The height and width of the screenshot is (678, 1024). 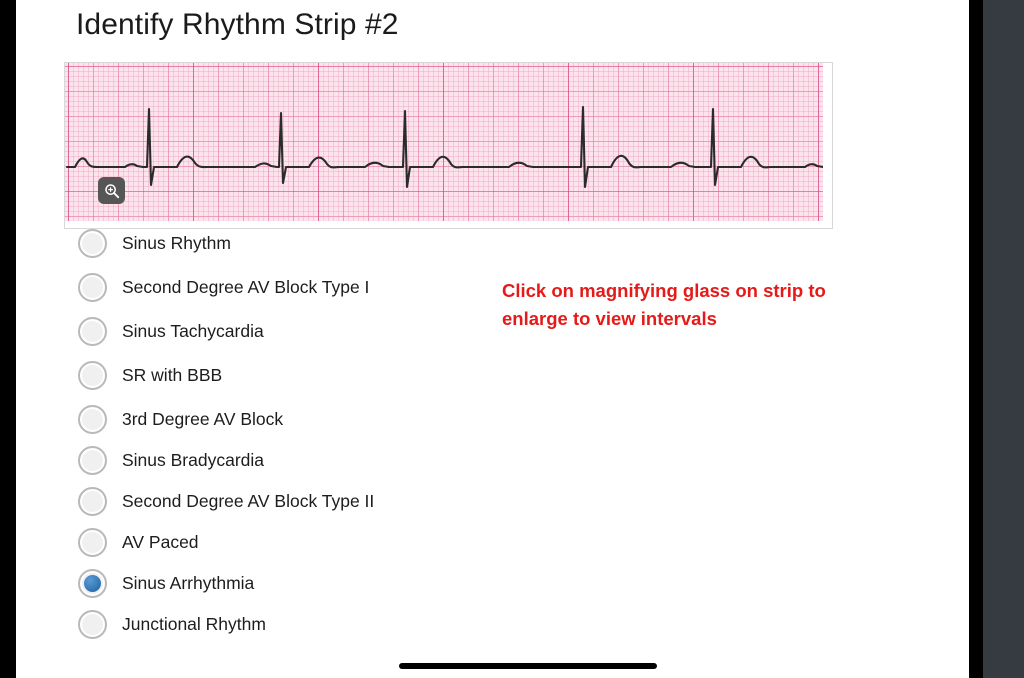 What do you see at coordinates (288, 243) in the screenshot?
I see `option-sinus-rhythm: Sinus Rhythm` at bounding box center [288, 243].